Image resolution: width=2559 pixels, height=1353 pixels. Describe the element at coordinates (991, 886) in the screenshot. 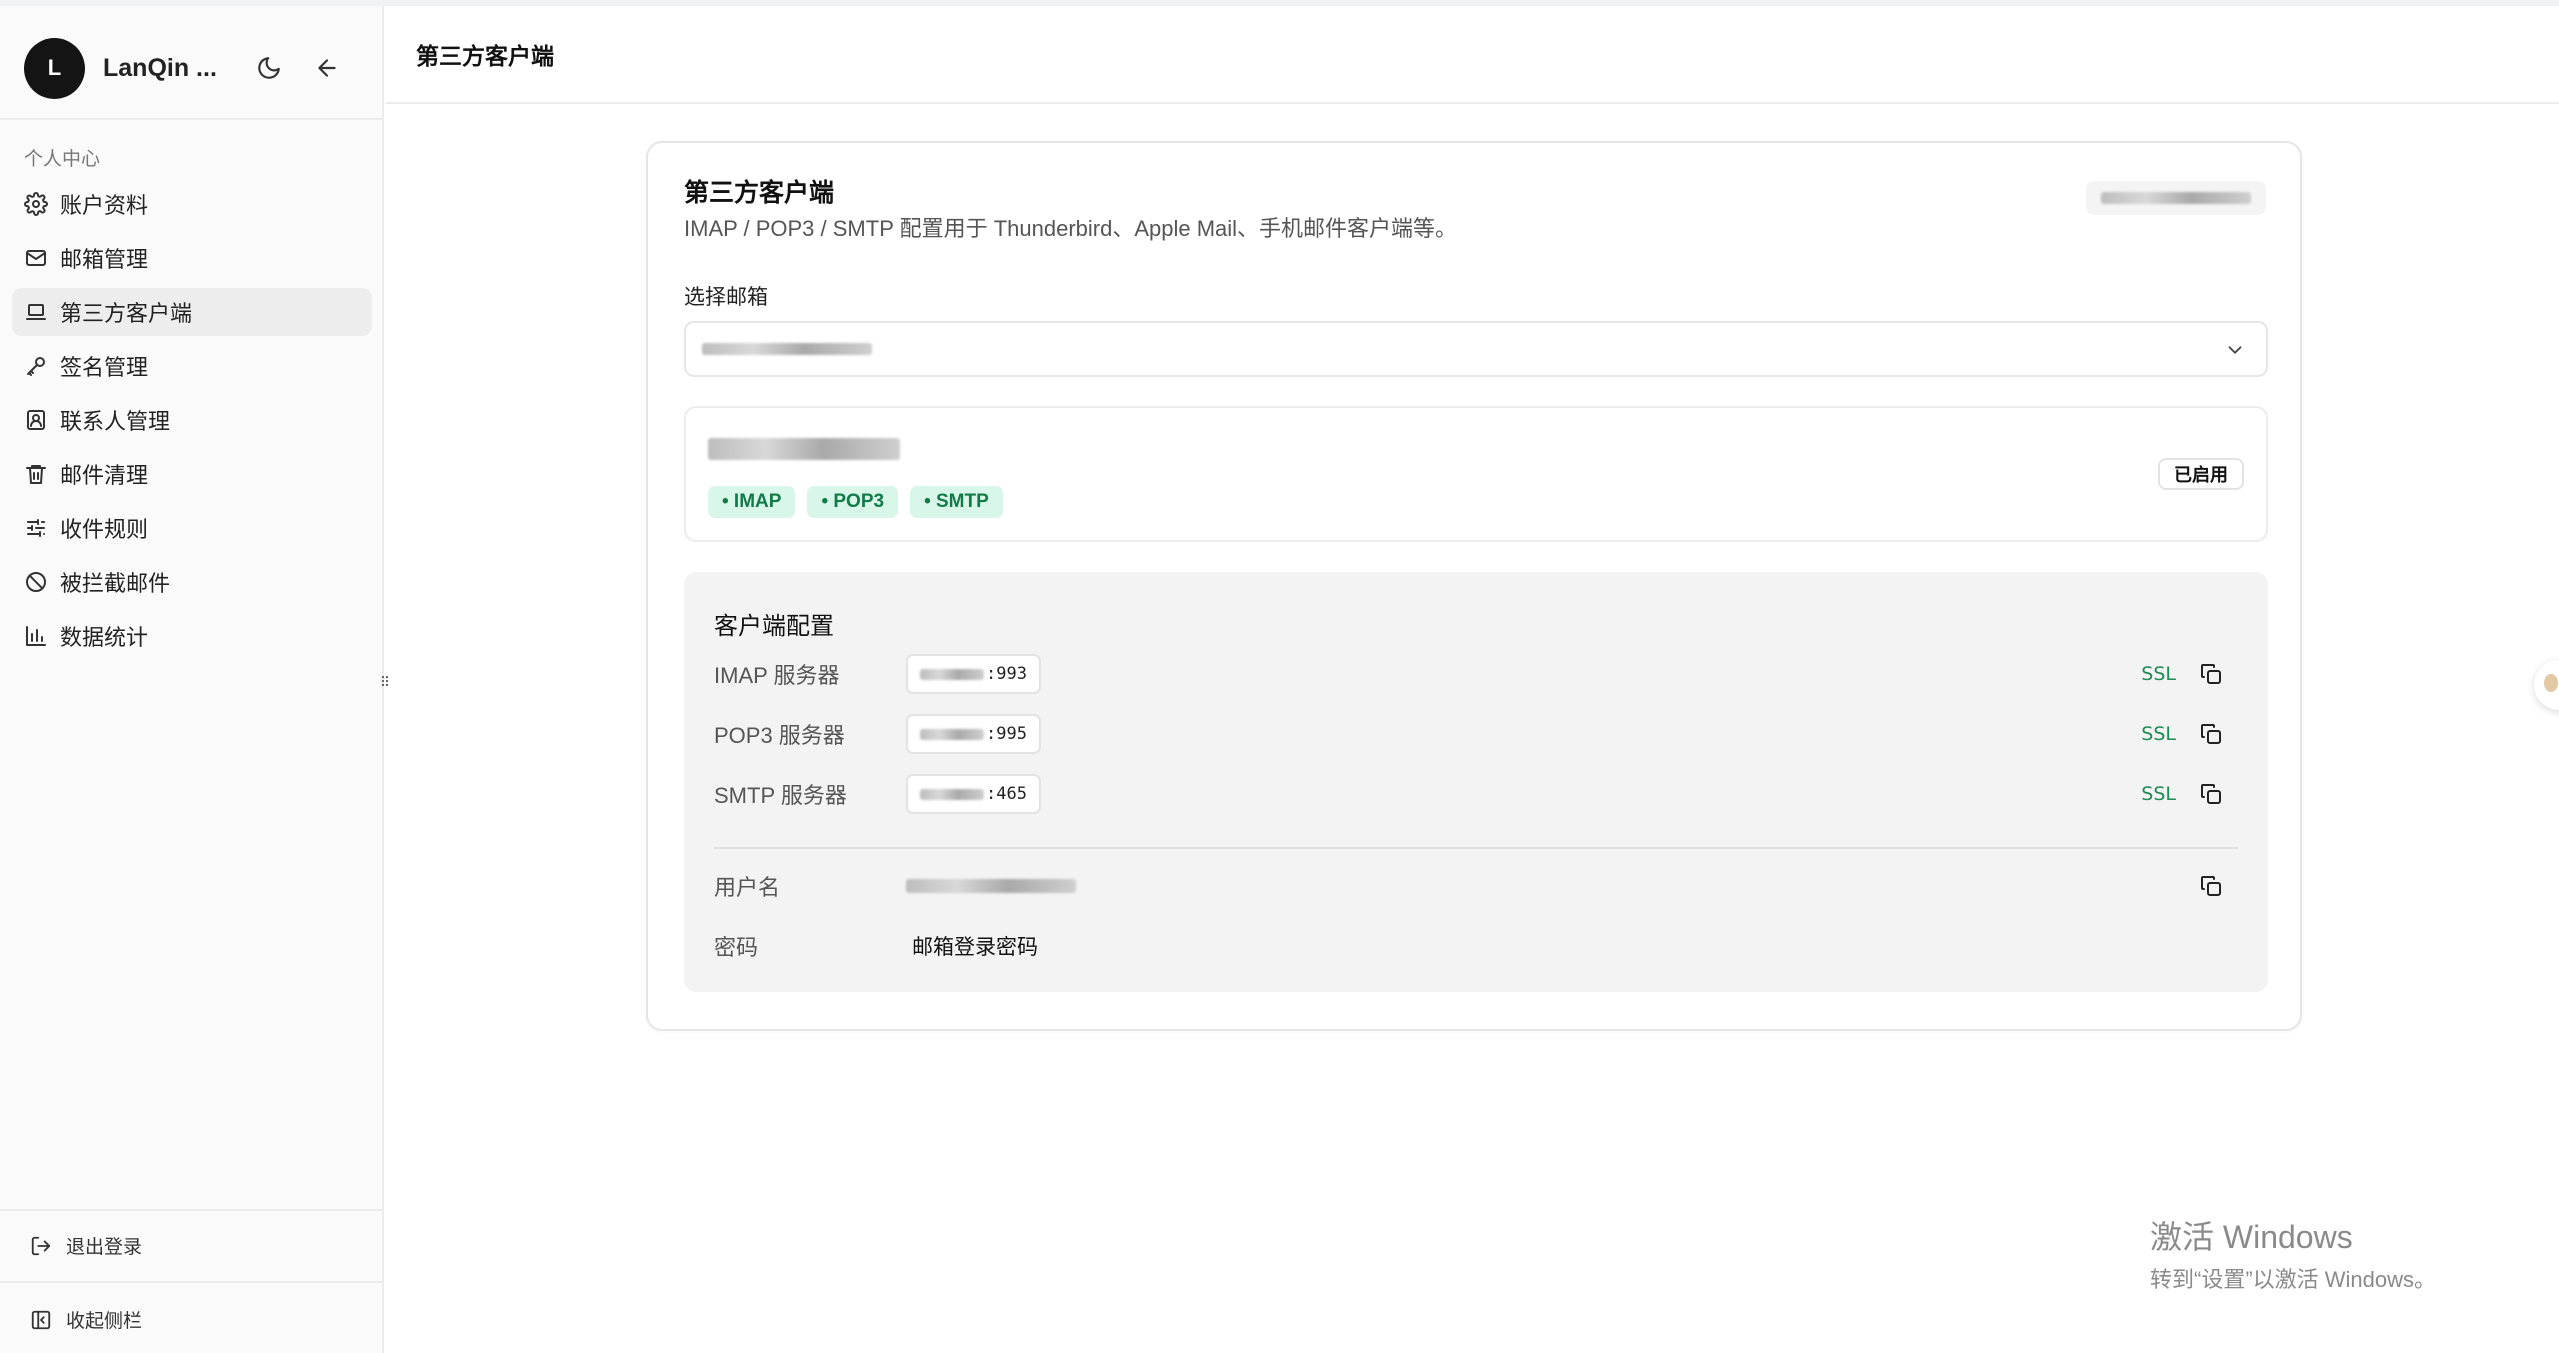

I see `redacted-username` at that location.